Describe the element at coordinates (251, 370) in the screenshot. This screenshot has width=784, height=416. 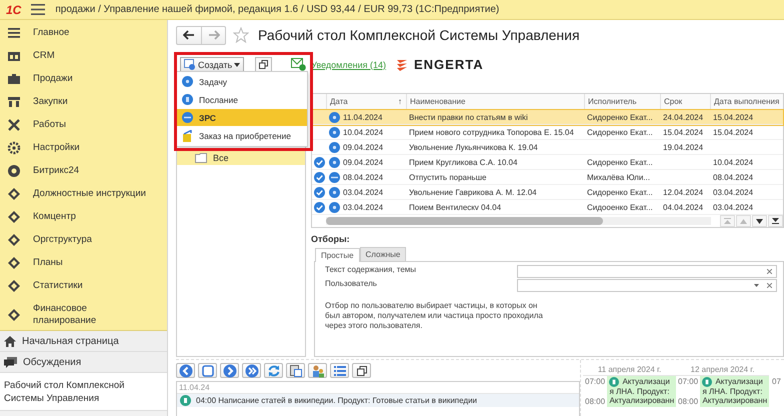
I see `fast-forward-button` at that location.